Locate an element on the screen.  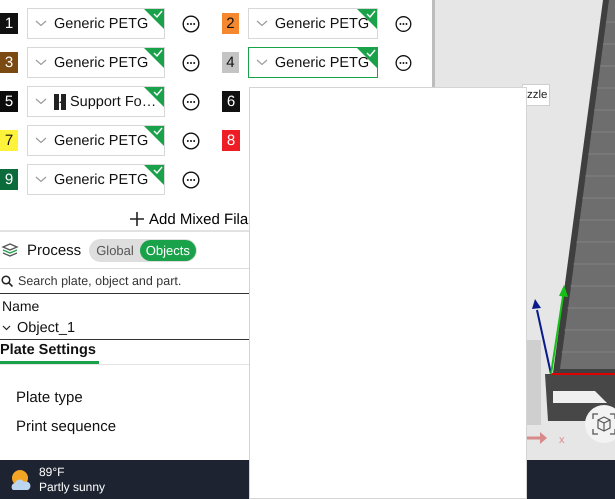
filament-number: 9 is located at coordinates (9, 179).